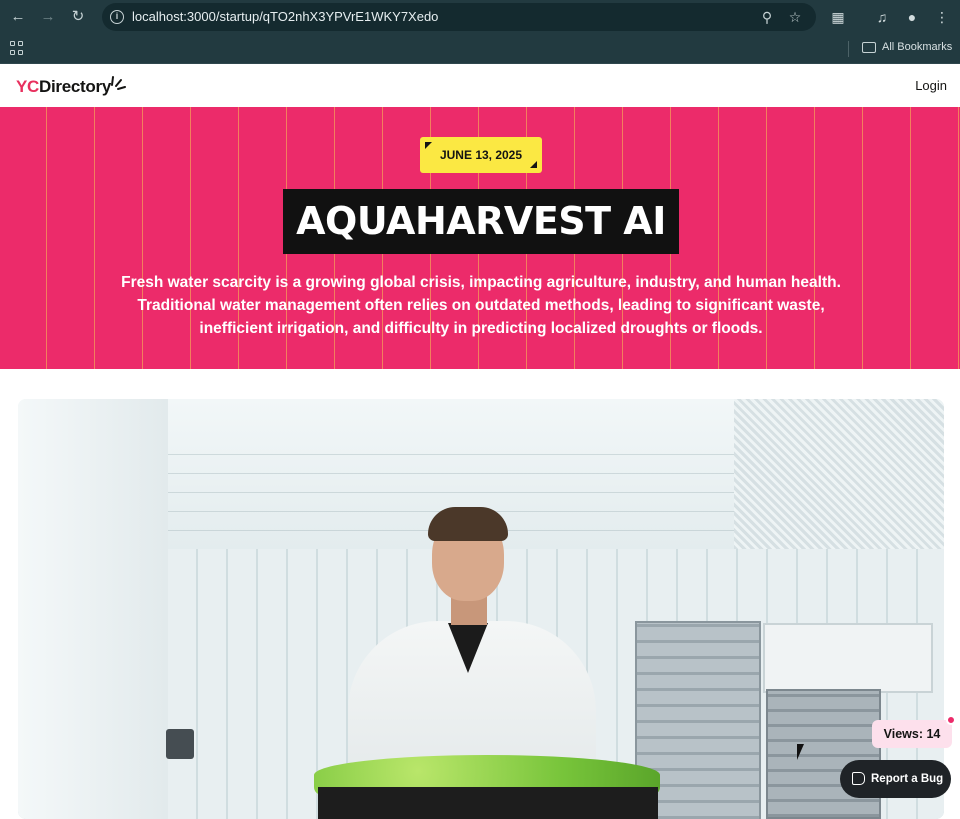 This screenshot has height=819, width=960. Describe the element at coordinates (848, 49) in the screenshot. I see `bookmarks-divider` at that location.